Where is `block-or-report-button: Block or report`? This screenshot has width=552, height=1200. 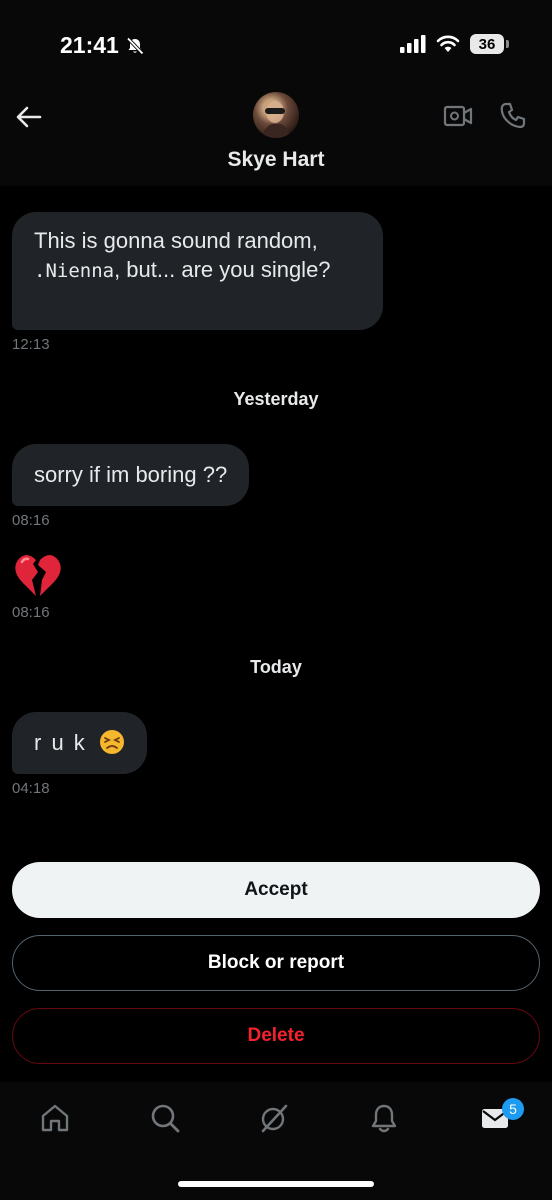
block-or-report-button: Block or report is located at coordinates (276, 963).